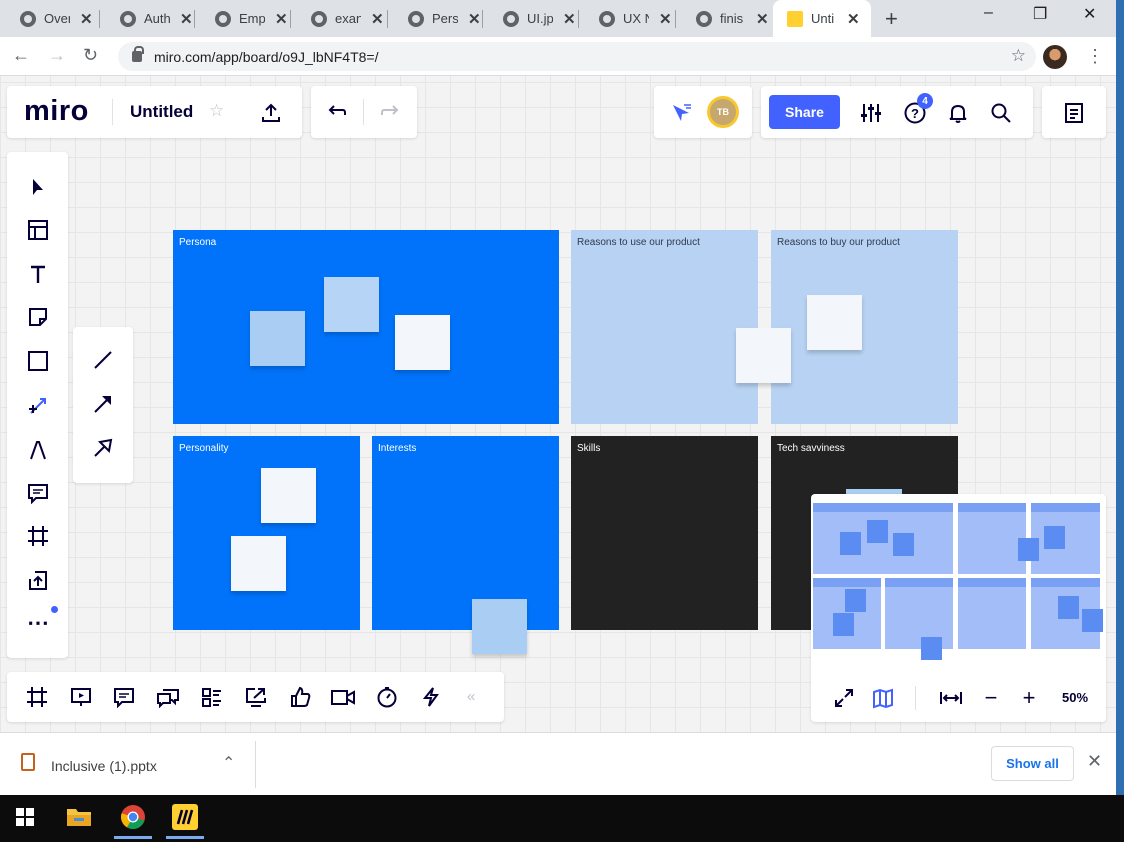 Image resolution: width=1124 pixels, height=842 pixels. I want to click on fullscreen-icon, so click(844, 698).